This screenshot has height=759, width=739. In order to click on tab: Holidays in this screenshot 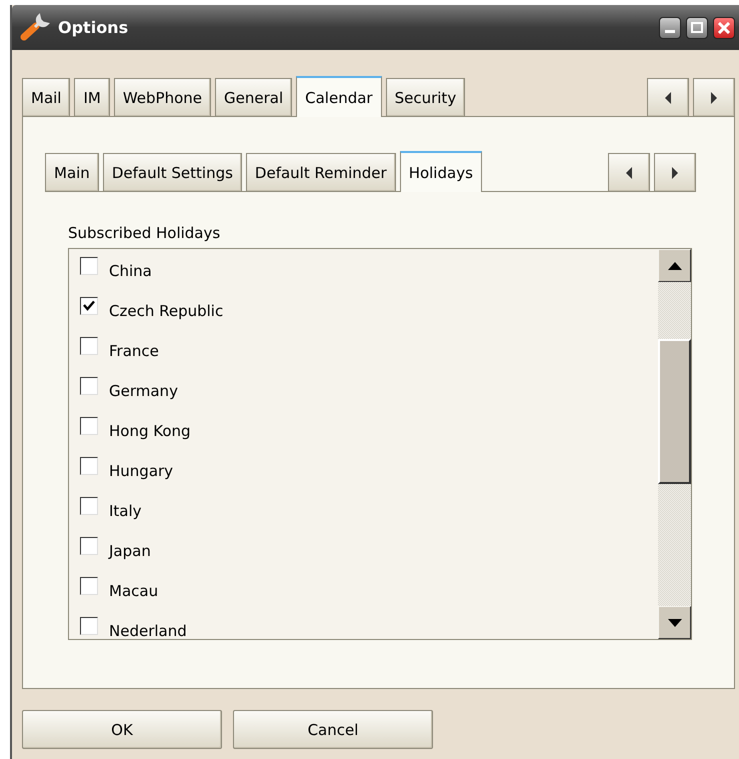, I will do `click(441, 171)`.